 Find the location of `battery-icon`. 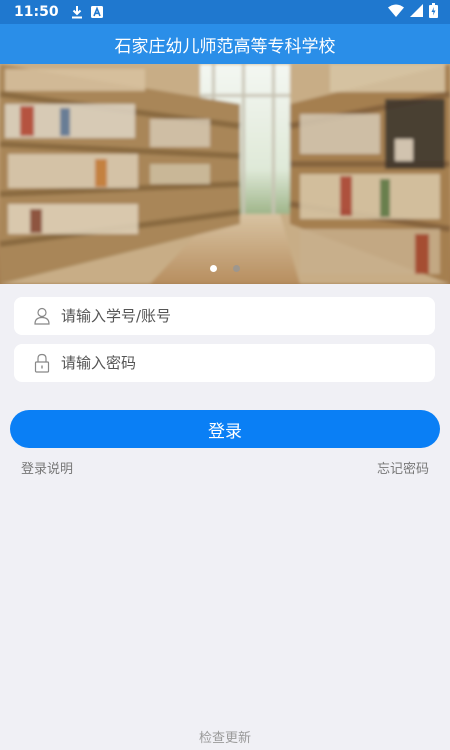

battery-icon is located at coordinates (433, 12).